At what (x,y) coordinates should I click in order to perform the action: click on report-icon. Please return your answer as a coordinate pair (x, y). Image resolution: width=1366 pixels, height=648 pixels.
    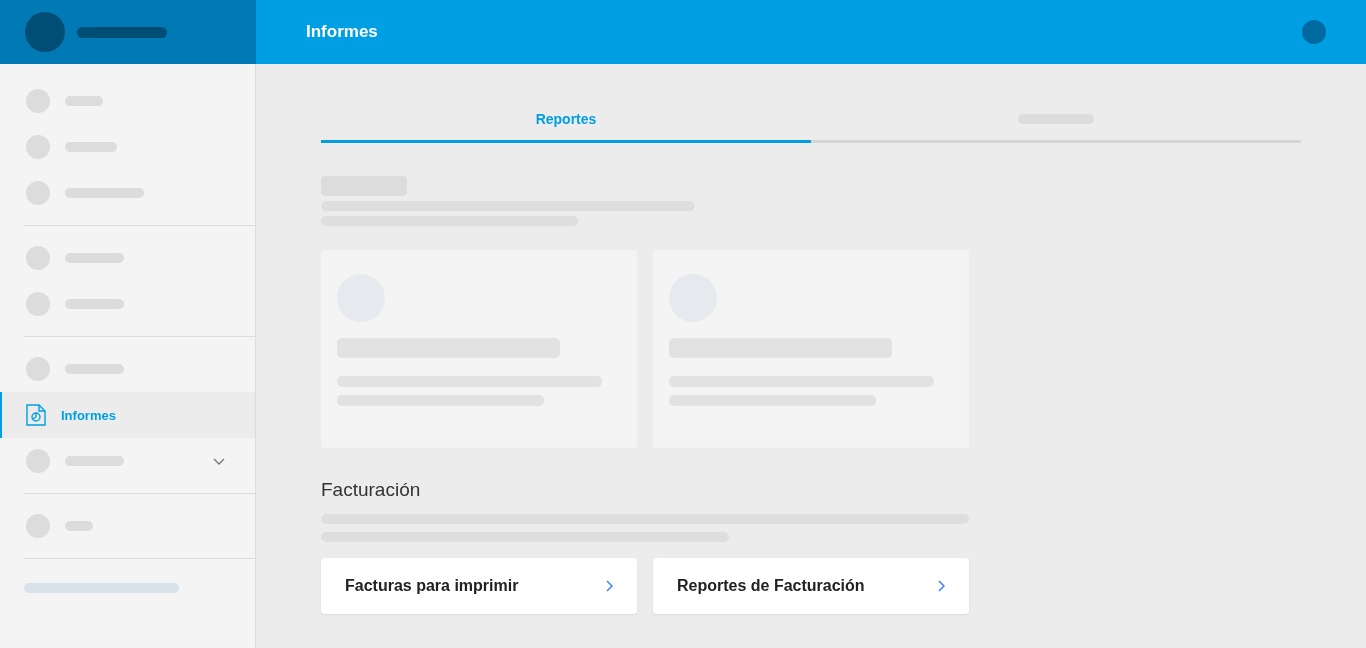
    Looking at the image, I should click on (36, 415).